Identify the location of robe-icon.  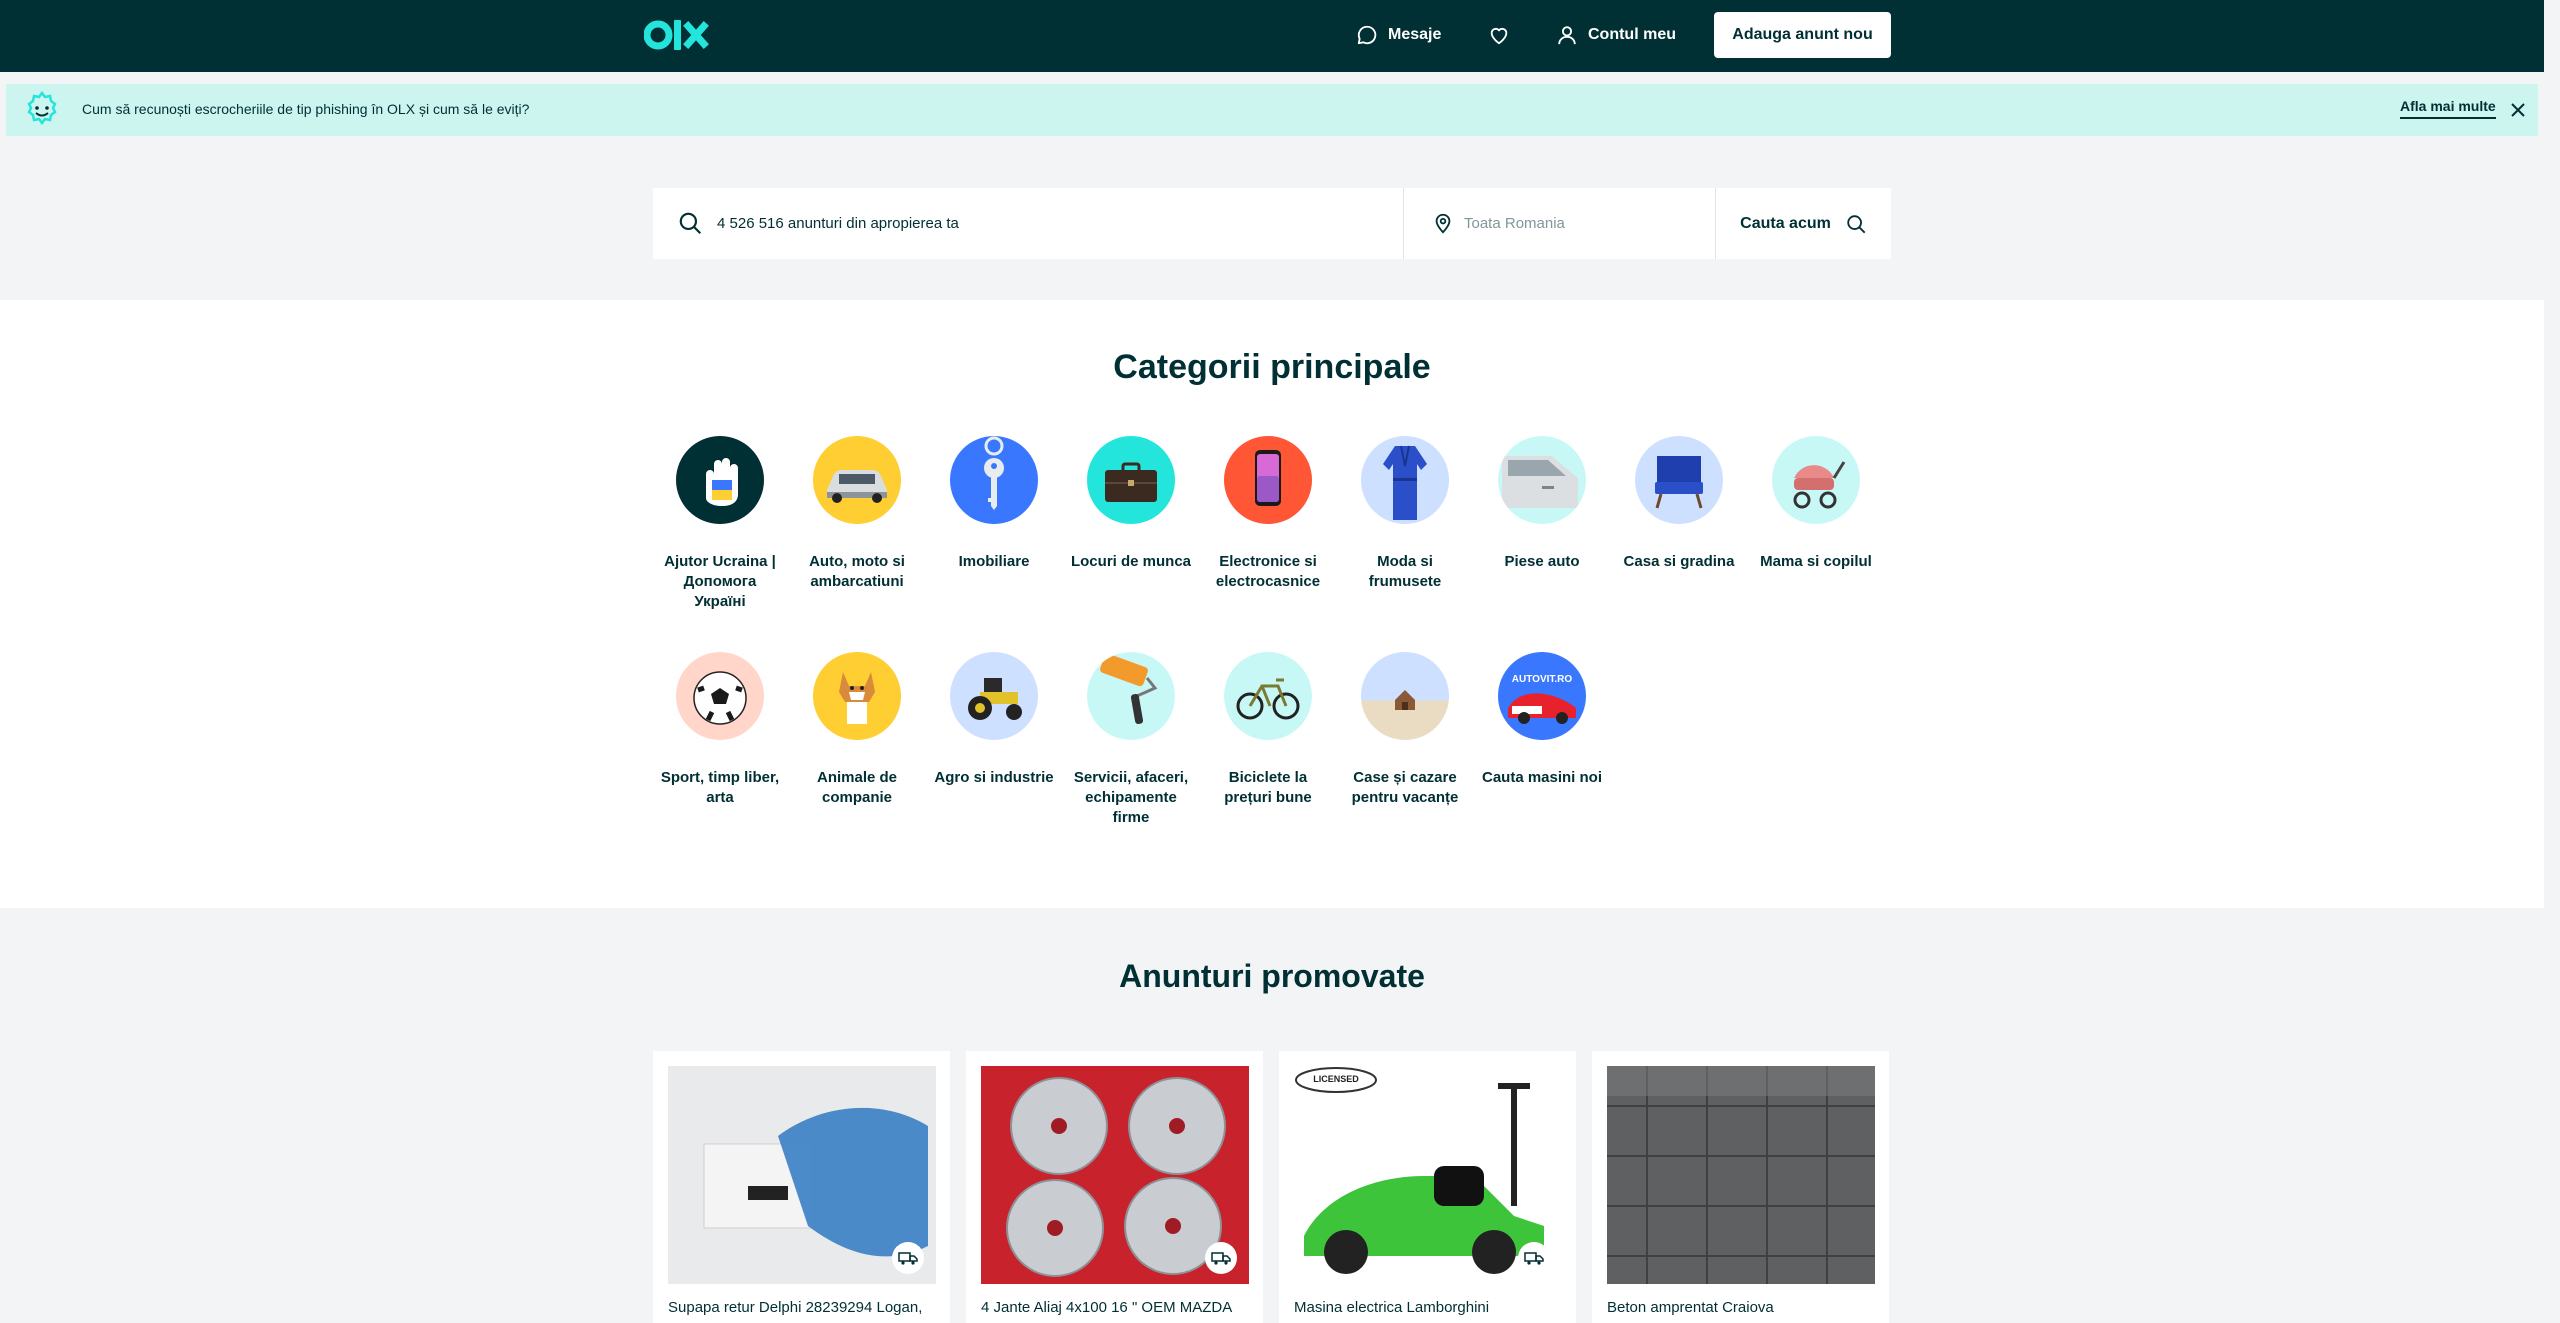
(1405, 480).